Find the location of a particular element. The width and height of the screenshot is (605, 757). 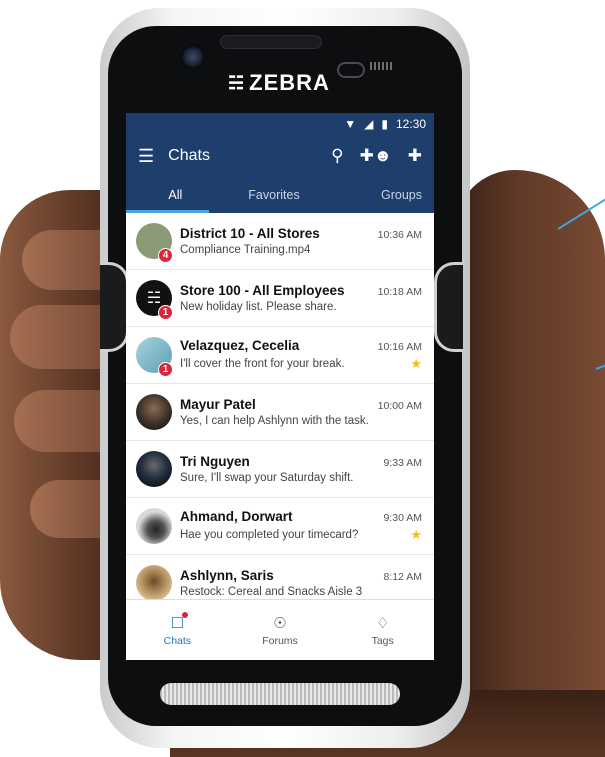

add-group-icon: ✚☻ is located at coordinates (376, 156).